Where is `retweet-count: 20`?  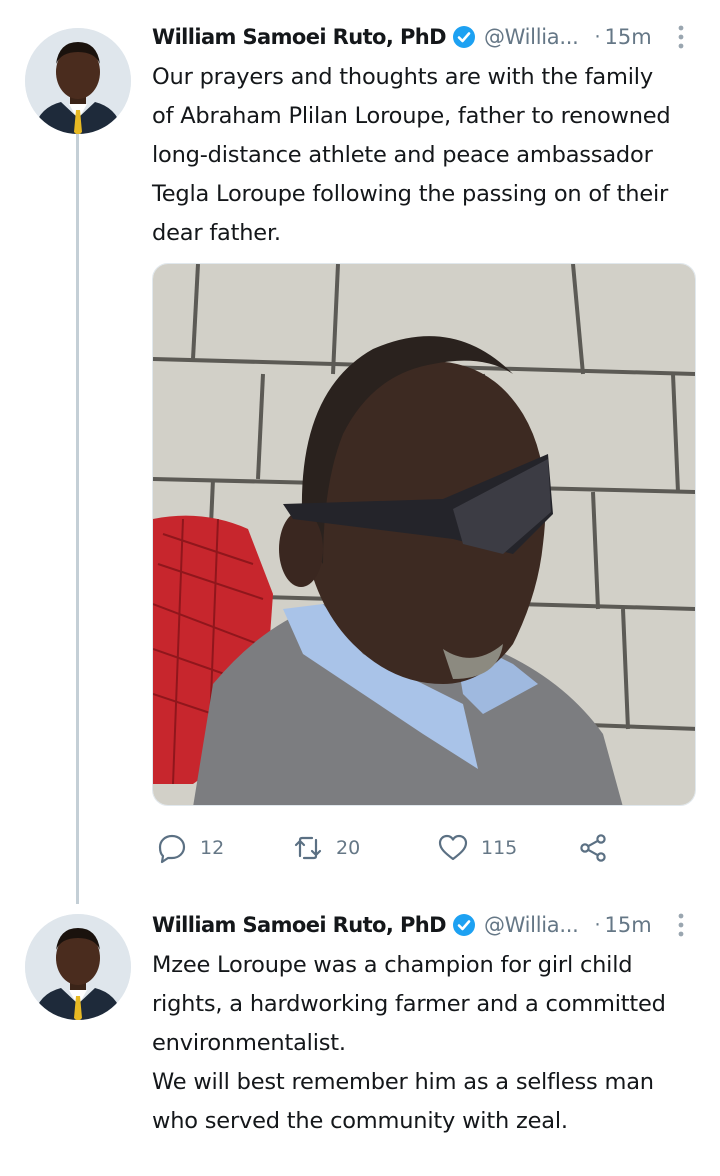 retweet-count: 20 is located at coordinates (348, 848).